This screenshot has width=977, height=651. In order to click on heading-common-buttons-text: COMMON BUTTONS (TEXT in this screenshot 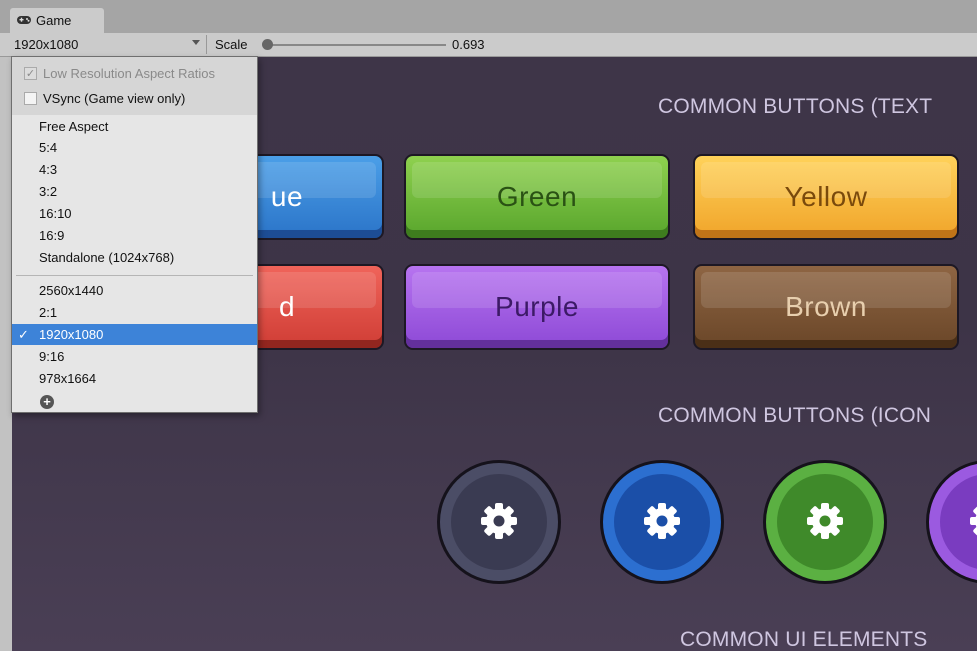, I will do `click(795, 106)`.